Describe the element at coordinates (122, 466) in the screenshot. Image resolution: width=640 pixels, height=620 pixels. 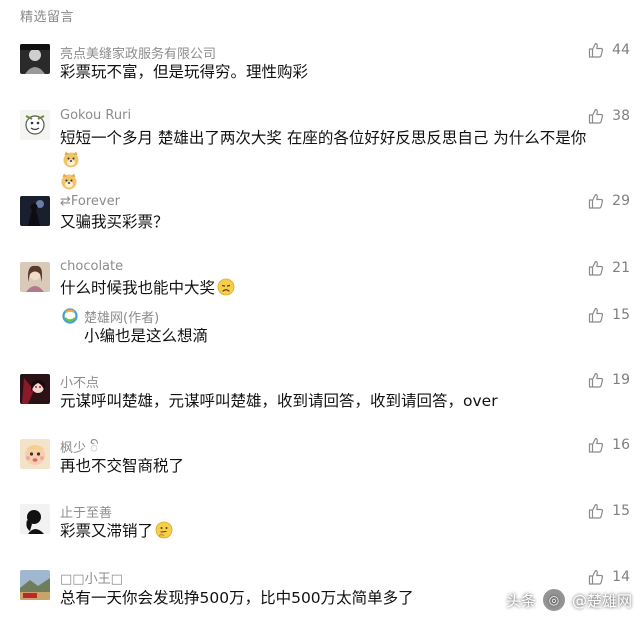
I see `comment-text: 再也不交智商税了` at that location.